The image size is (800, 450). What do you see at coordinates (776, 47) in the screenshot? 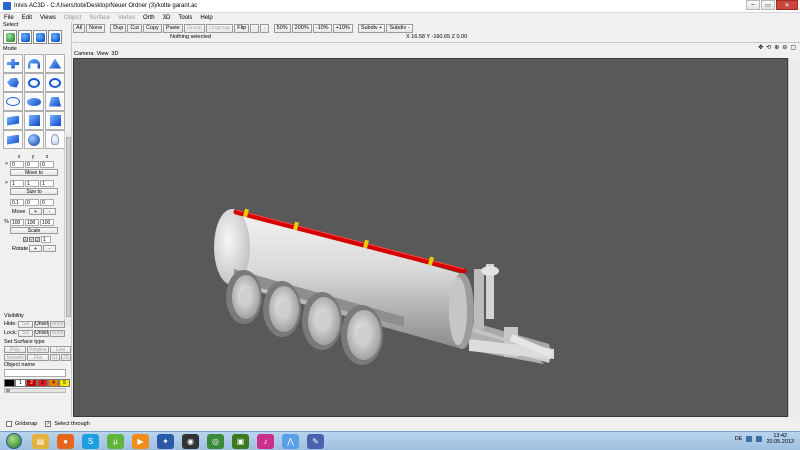
I see `zoom-in-icon: ⊕` at bounding box center [776, 47].